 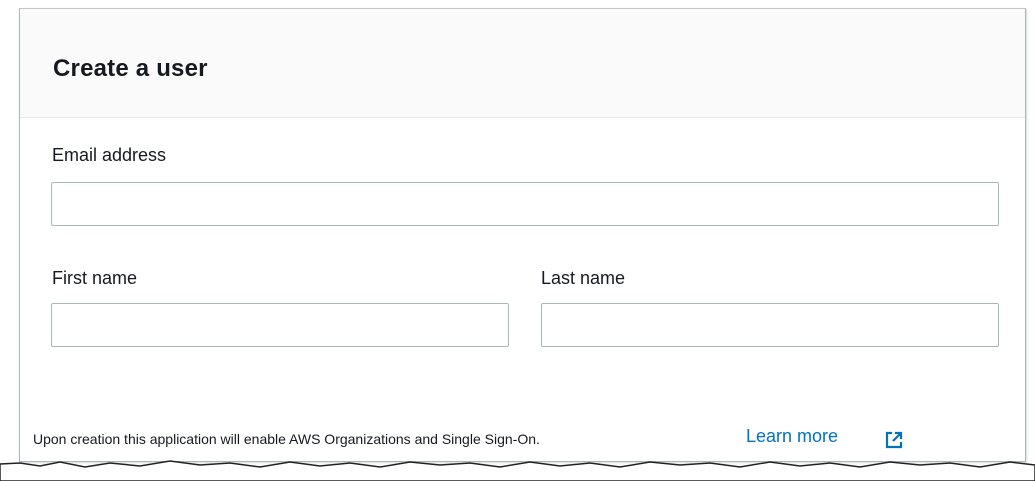 I want to click on last-name-field, so click(x=770, y=325).